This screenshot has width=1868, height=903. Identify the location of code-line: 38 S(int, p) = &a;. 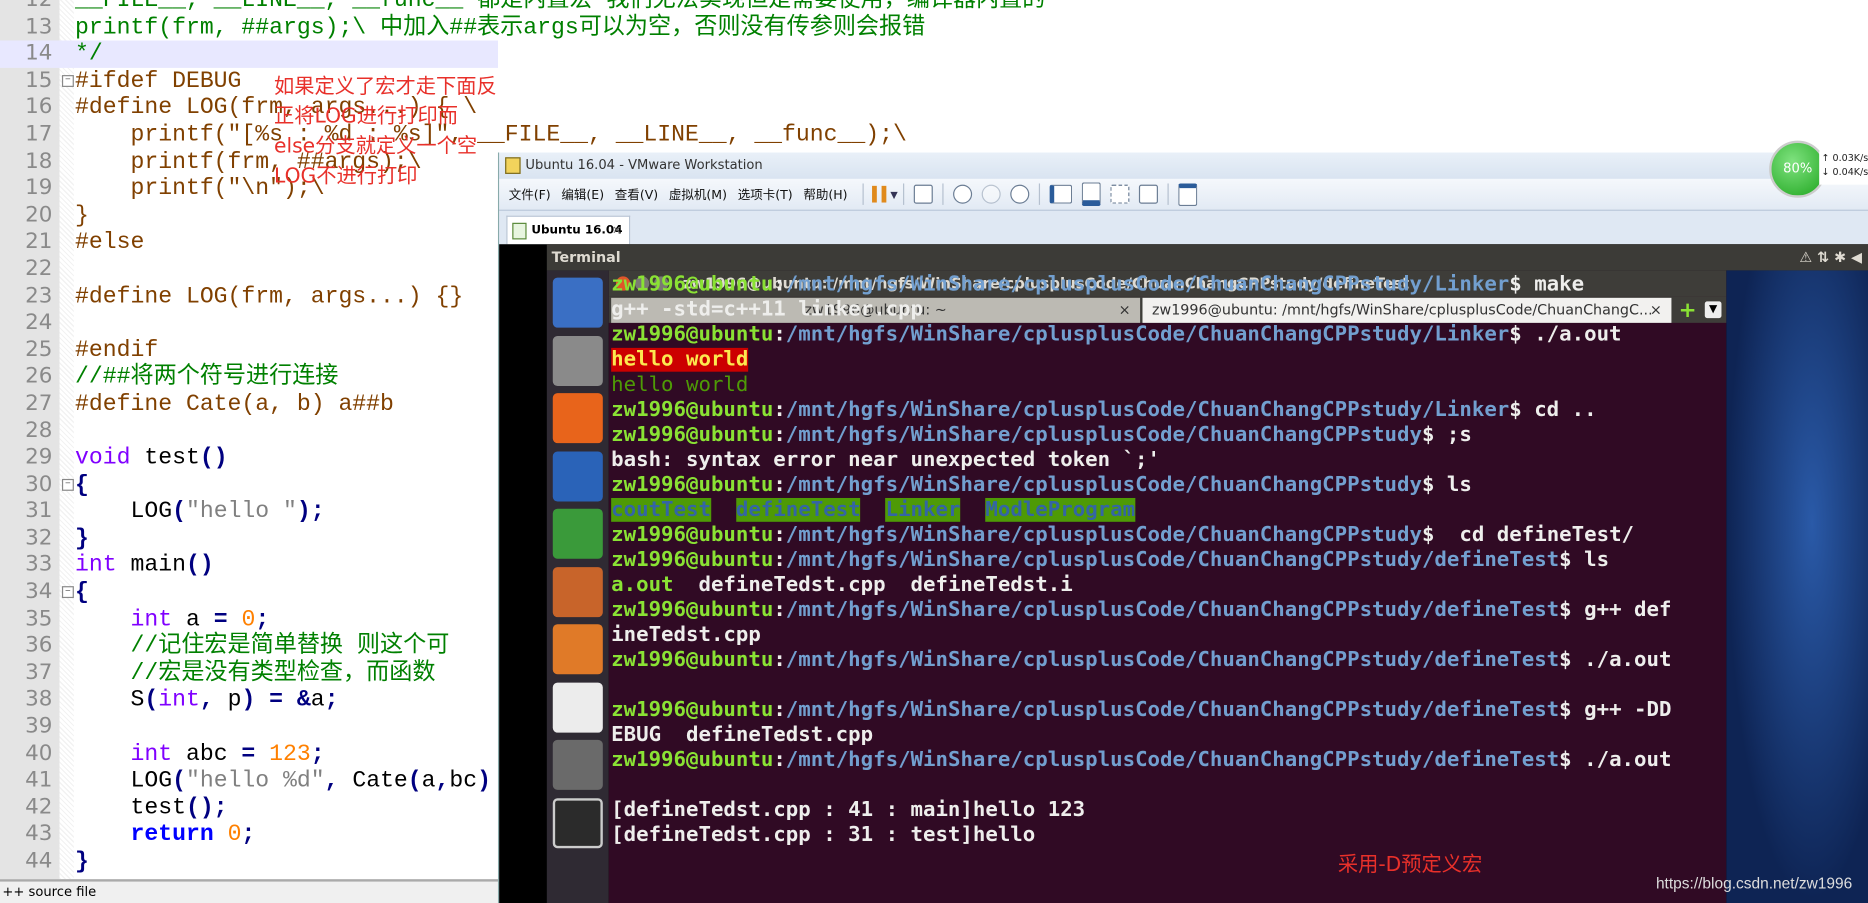
(249, 700).